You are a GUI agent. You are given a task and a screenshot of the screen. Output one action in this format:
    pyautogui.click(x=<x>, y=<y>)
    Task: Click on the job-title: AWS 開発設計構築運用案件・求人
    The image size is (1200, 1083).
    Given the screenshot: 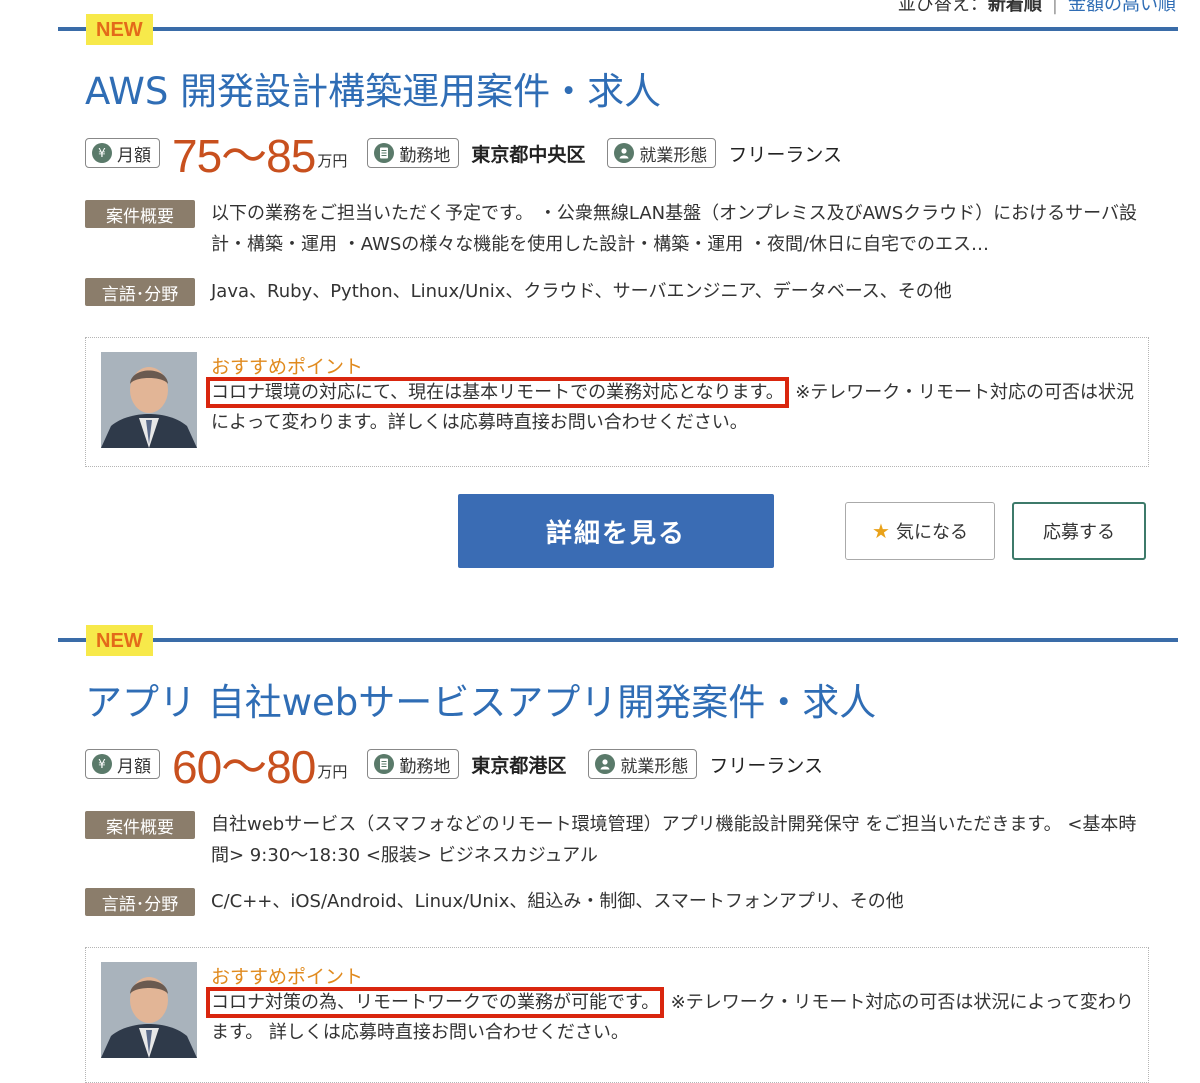 What is the action you would take?
    pyautogui.click(x=373, y=92)
    